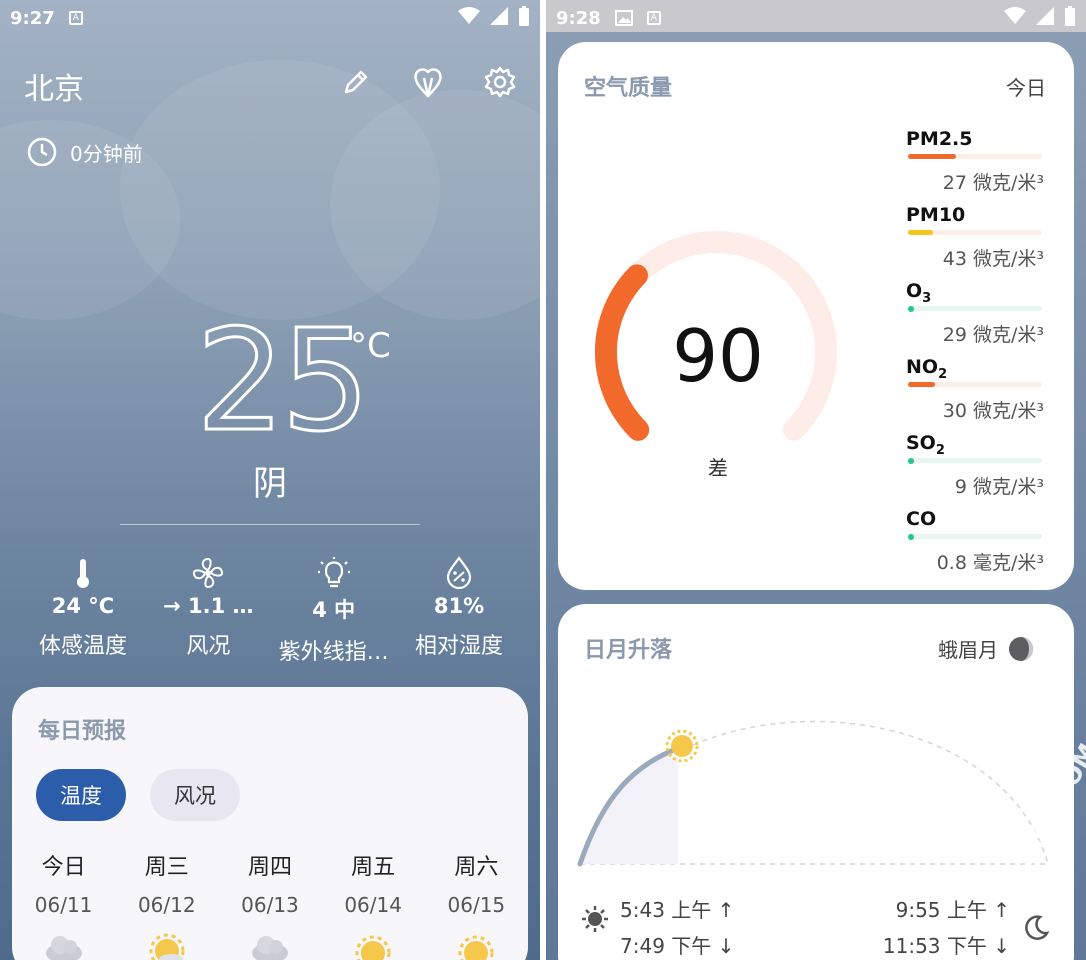 This screenshot has width=1086, height=960. I want to click on moon-phase-icon, so click(1021, 648).